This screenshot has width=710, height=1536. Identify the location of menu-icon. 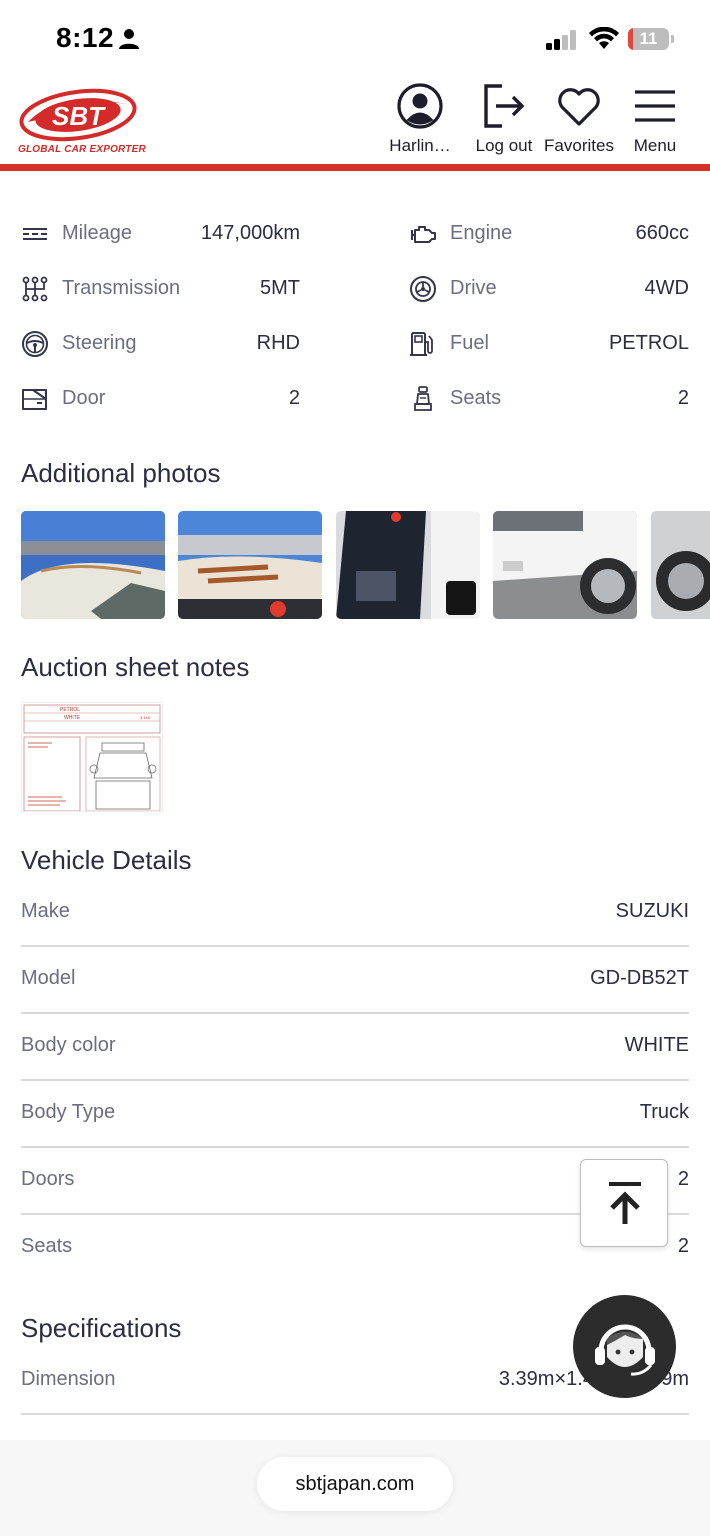
(655, 106).